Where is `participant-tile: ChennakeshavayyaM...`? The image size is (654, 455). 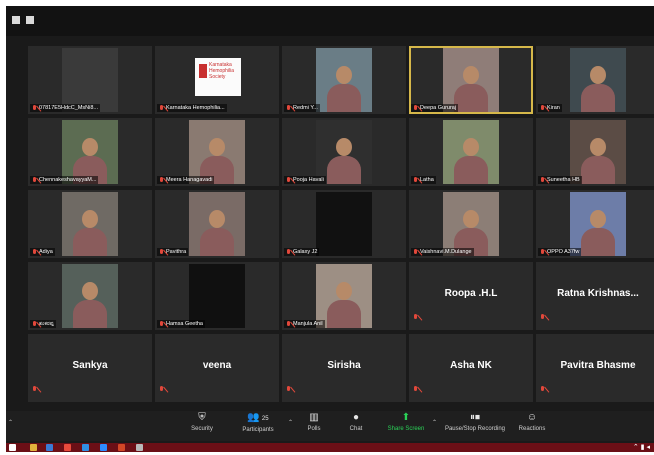 participant-tile: ChennakeshavayyaM... is located at coordinates (90, 152).